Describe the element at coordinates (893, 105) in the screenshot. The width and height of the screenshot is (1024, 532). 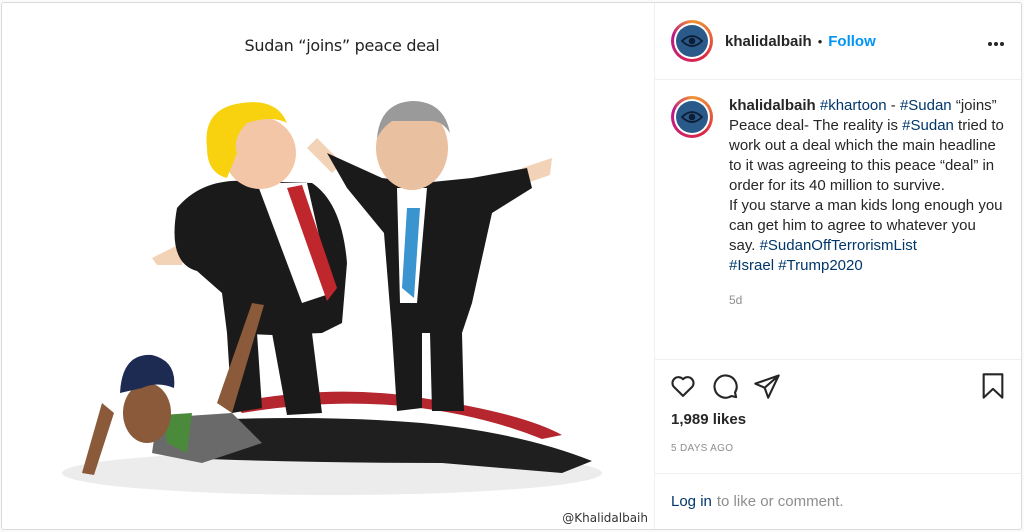
I see `caption-text-segment: -` at that location.